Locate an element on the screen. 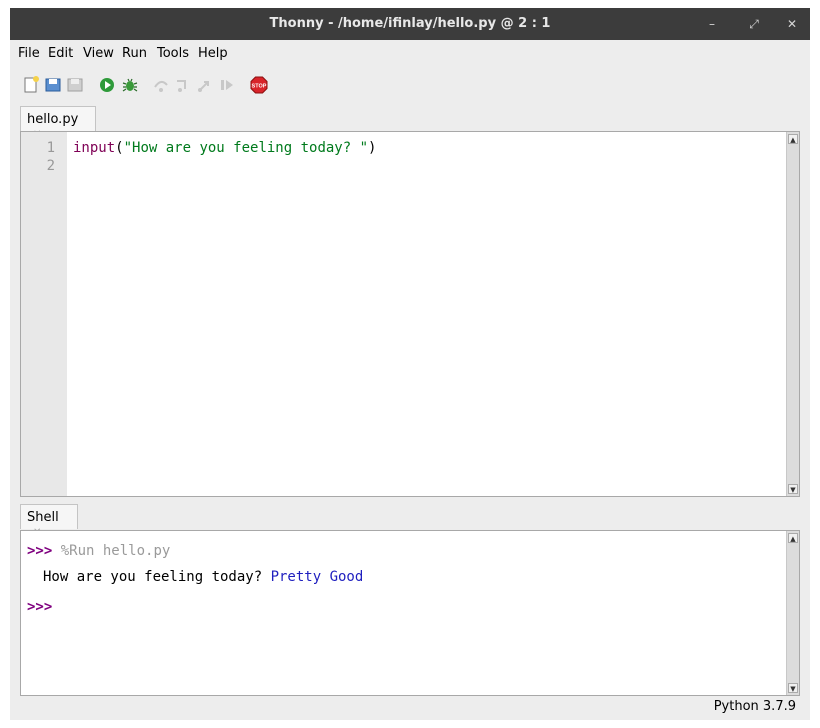 Image resolution: width=820 pixels, height=728 pixels. string-literal: "How are you feeling today? " is located at coordinates (246, 148).